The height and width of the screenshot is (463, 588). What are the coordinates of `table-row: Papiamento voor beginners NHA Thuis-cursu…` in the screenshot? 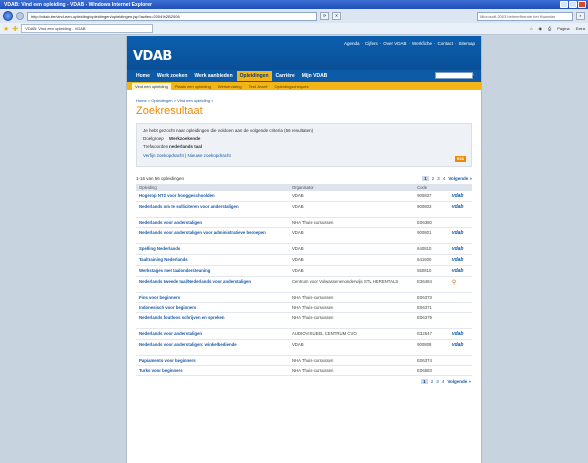 It's located at (304, 360).